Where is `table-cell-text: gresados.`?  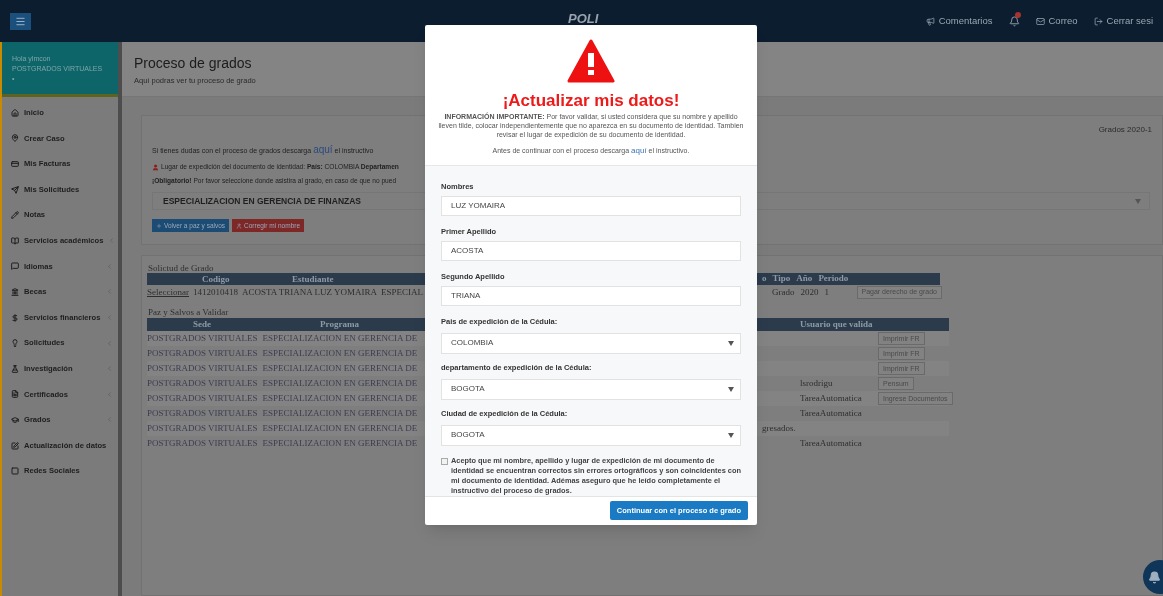 table-cell-text: gresados. is located at coordinates (779, 428).